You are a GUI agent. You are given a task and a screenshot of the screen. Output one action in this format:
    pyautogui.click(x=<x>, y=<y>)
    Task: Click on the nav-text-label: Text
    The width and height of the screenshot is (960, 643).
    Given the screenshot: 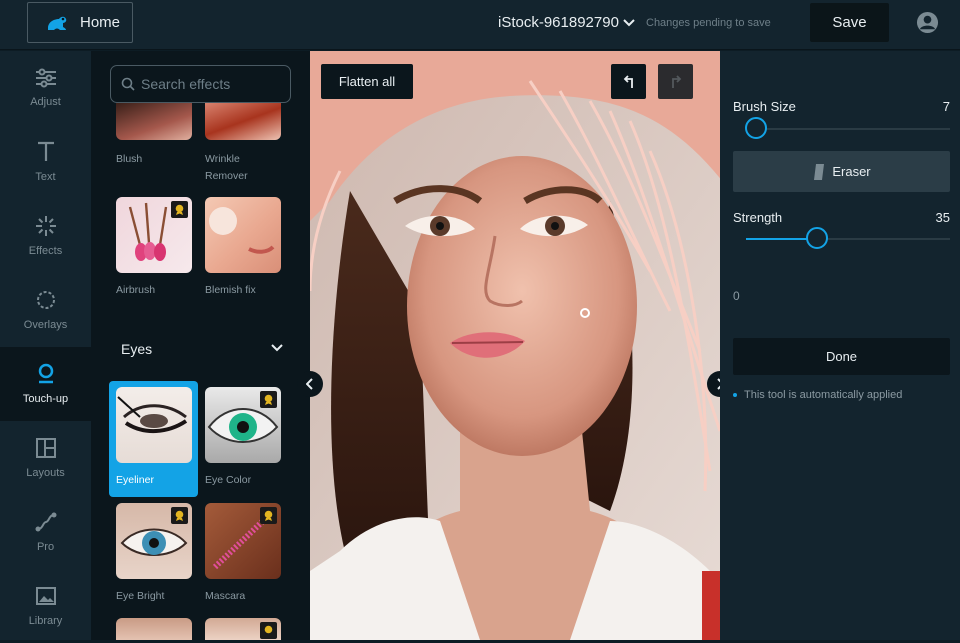 What is the action you would take?
    pyautogui.click(x=45, y=177)
    